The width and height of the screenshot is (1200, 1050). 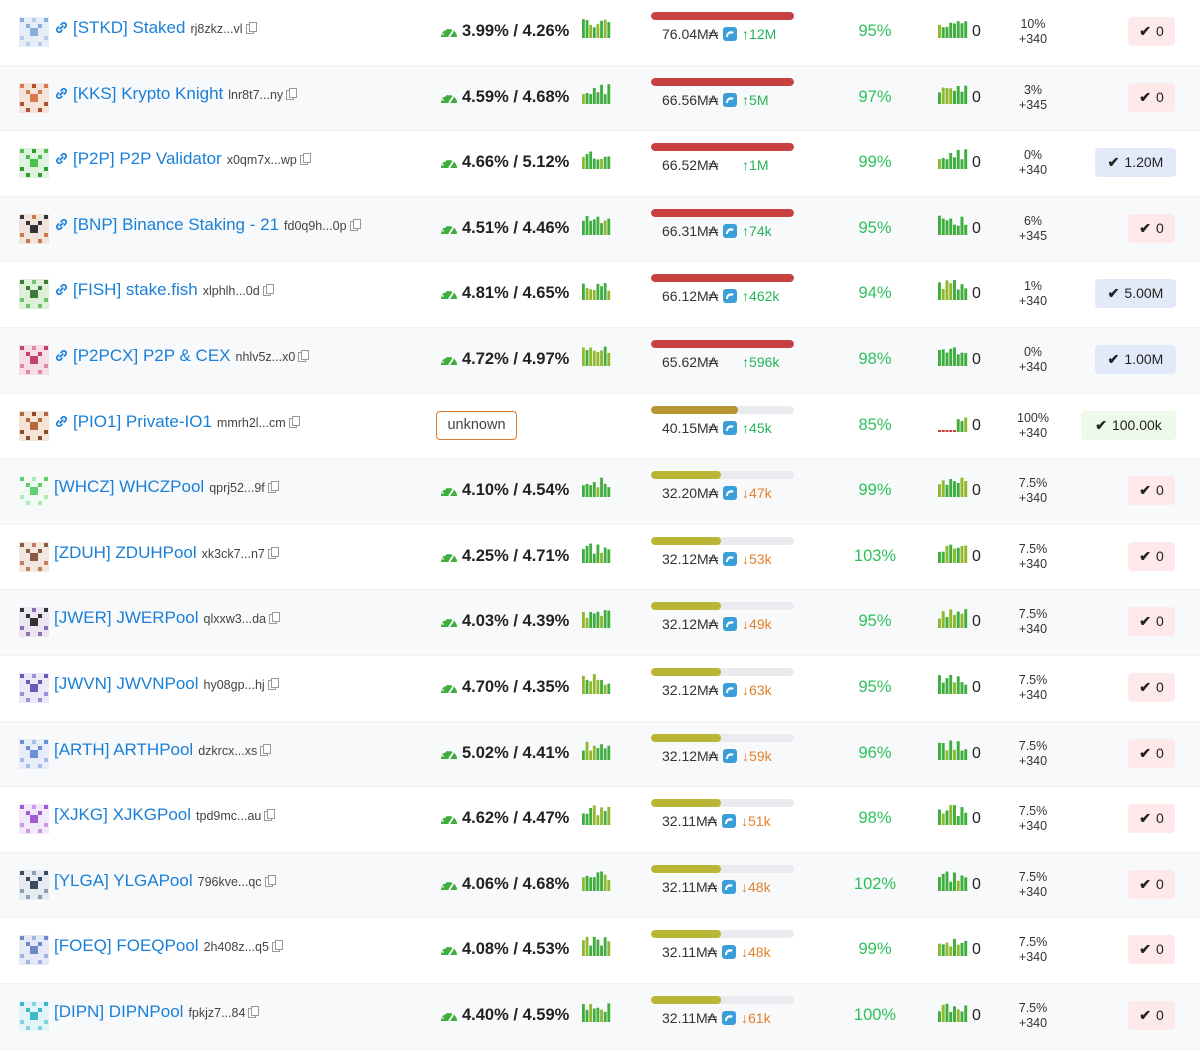 I want to click on pool-ticker: [DIPN], so click(x=79, y=1011).